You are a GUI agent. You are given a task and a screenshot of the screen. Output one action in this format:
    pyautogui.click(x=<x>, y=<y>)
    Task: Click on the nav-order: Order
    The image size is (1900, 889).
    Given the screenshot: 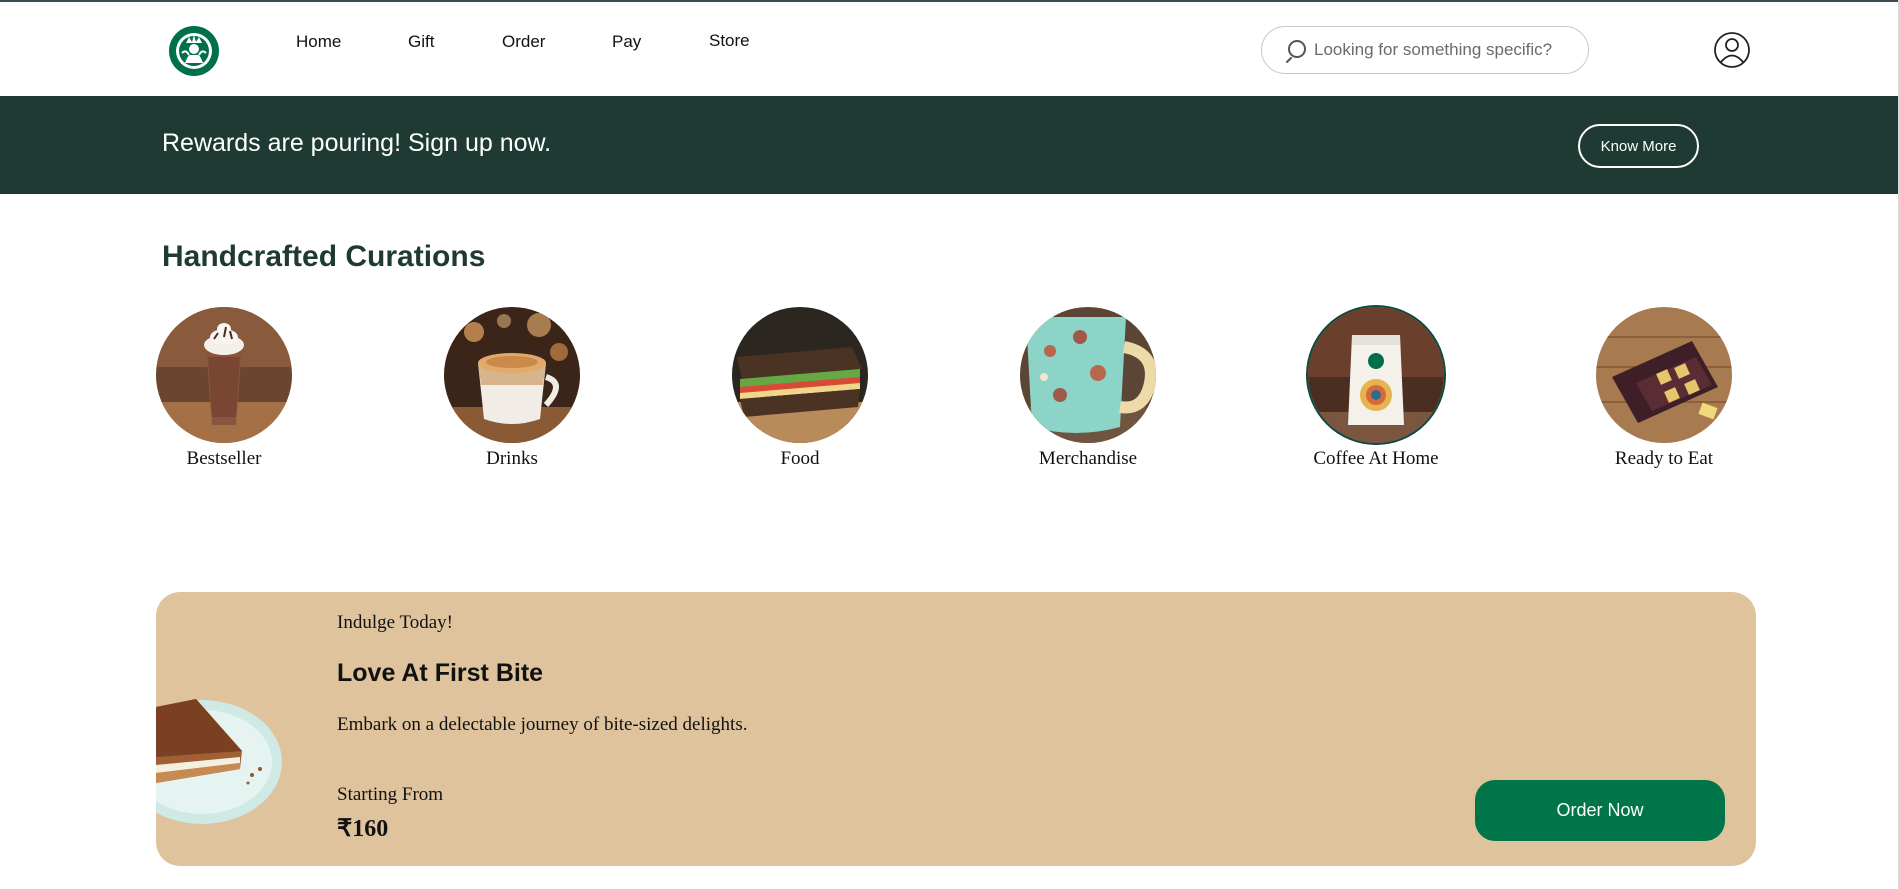 What is the action you would take?
    pyautogui.click(x=523, y=42)
    